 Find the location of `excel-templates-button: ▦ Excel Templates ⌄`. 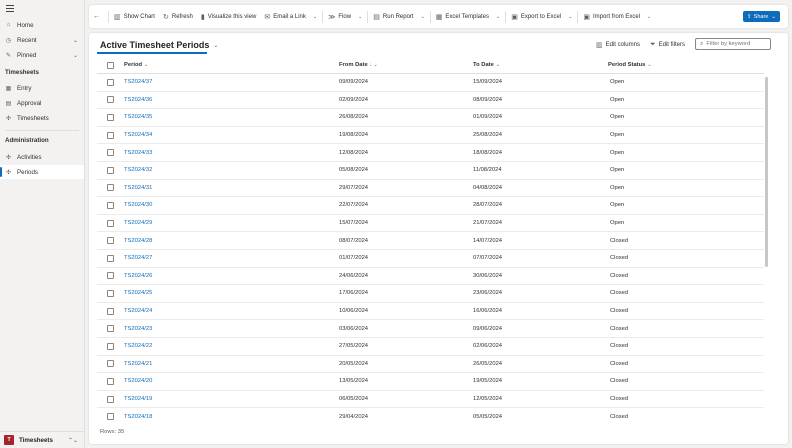

excel-templates-button: ▦ Excel Templates ⌄ is located at coordinates (468, 16).